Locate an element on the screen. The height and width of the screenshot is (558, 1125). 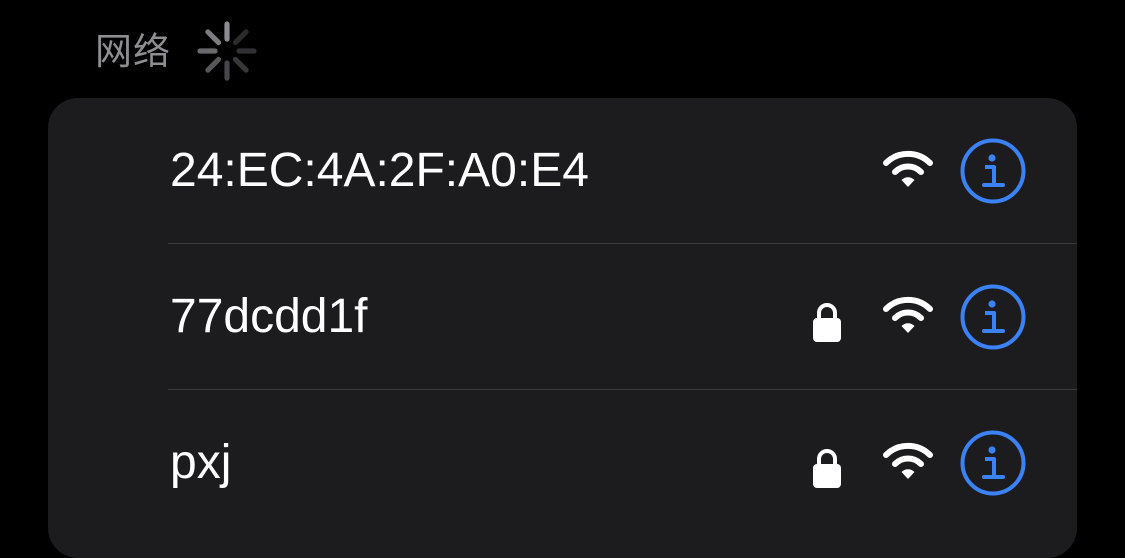
networks-section-header: 网络 is located at coordinates (176, 51).